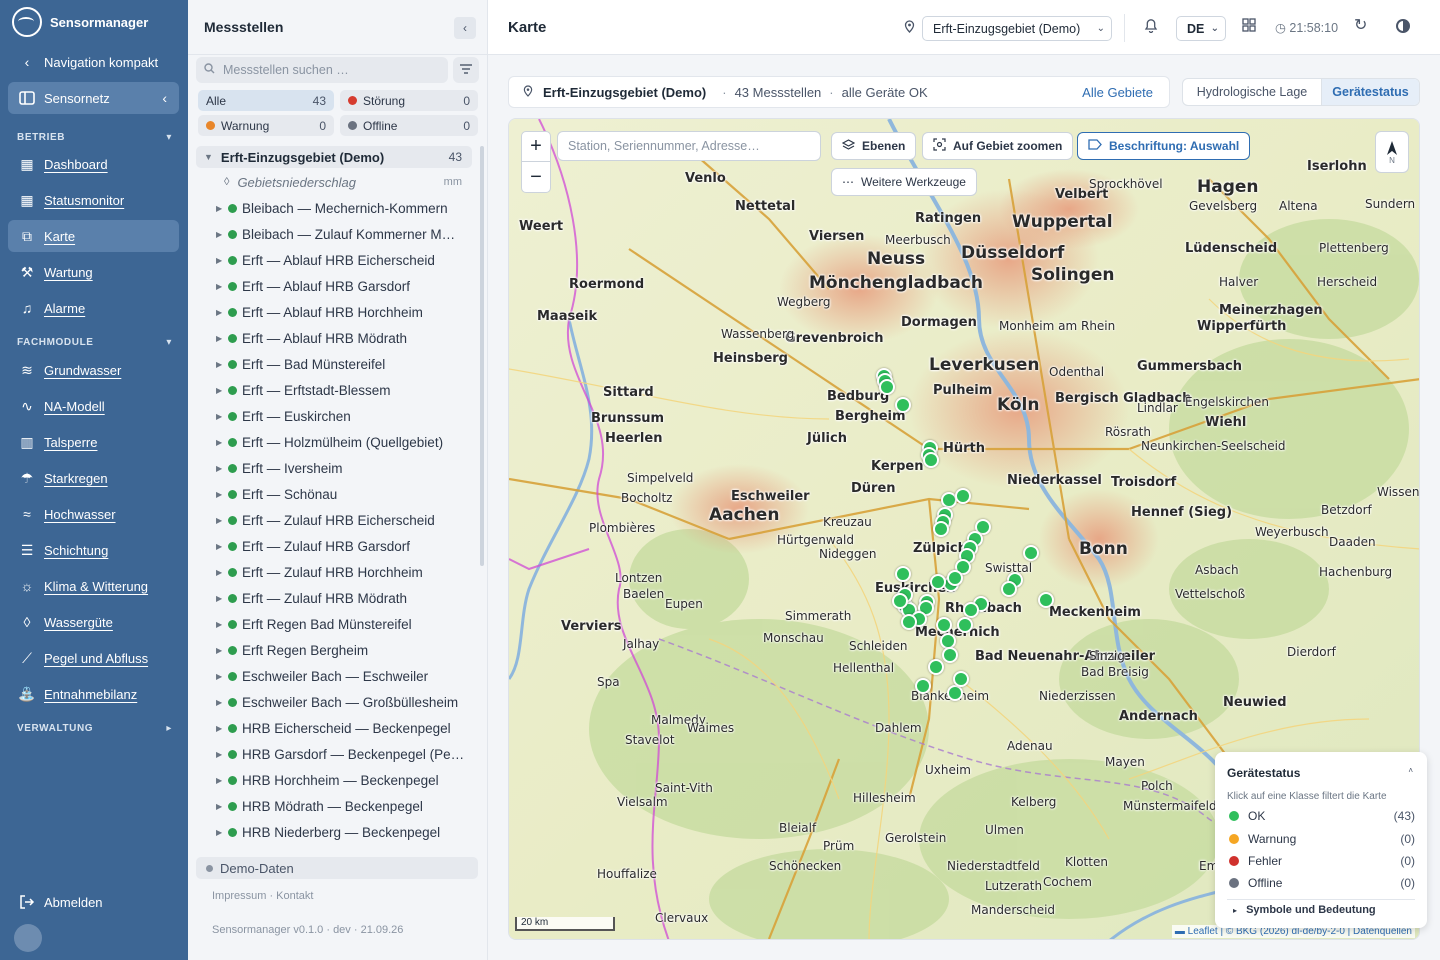 Image resolution: width=1440 pixels, height=960 pixels. I want to click on sidebar-item-schichtung: ☰ Schichtung, so click(93, 550).